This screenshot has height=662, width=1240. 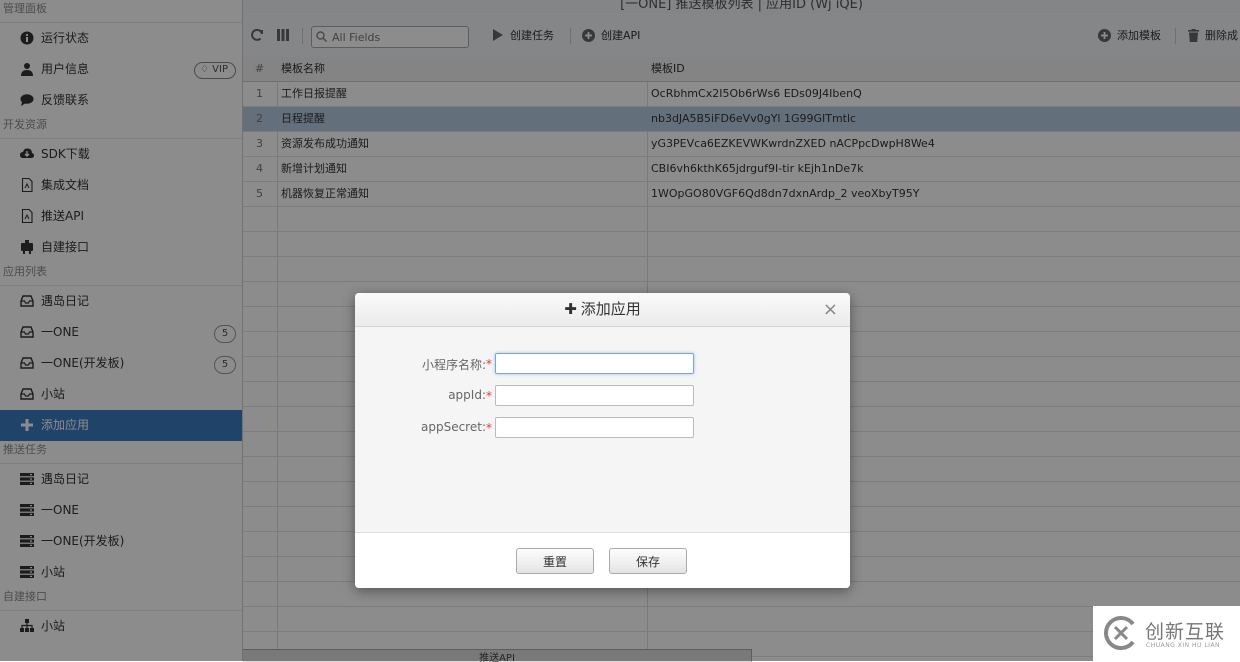 What do you see at coordinates (594, 395) in the screenshot?
I see `app-id-input` at bounding box center [594, 395].